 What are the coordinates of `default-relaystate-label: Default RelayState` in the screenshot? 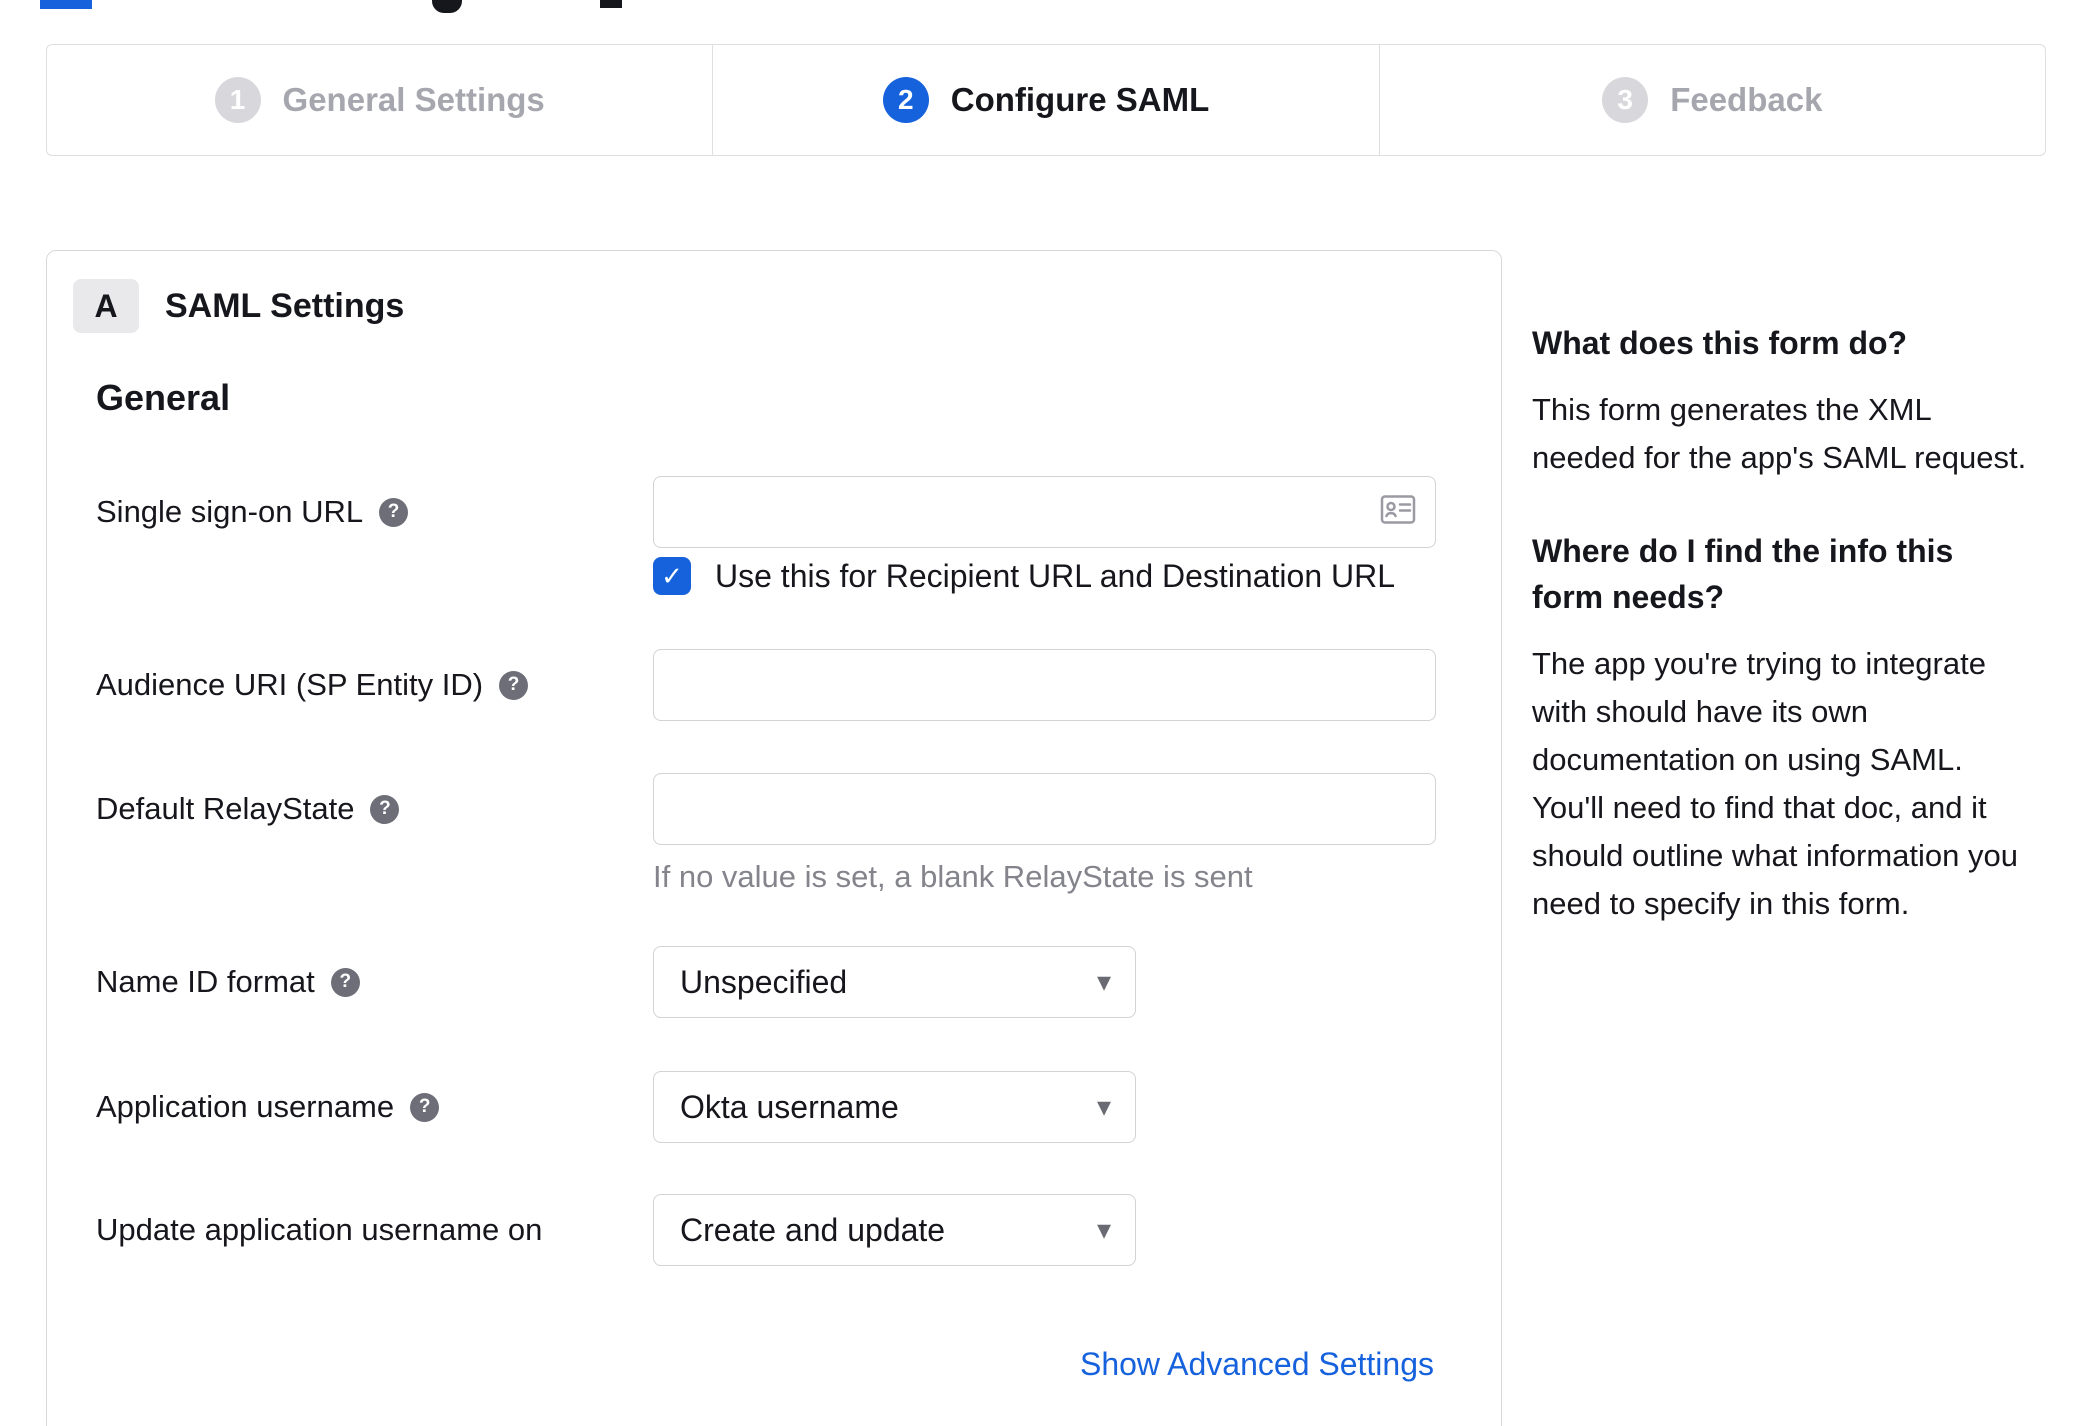 It's located at (225, 808).